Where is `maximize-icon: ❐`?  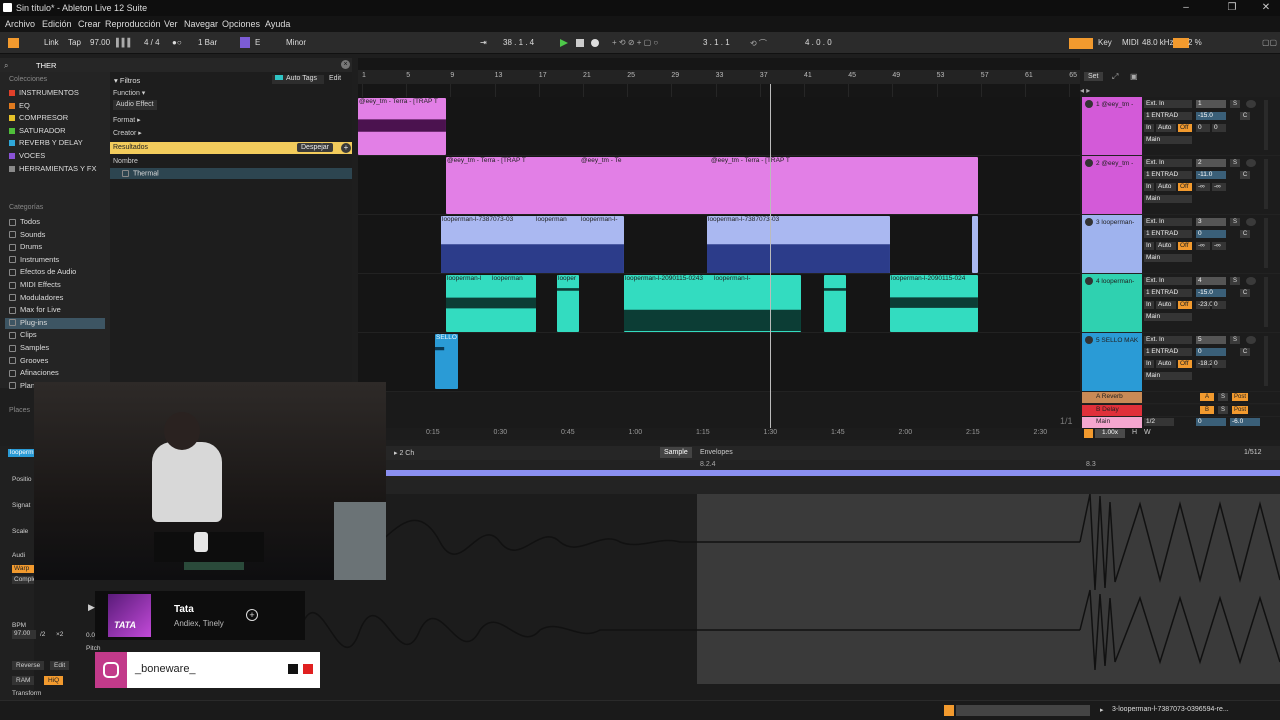 maximize-icon: ❐ is located at coordinates (1232, 8).